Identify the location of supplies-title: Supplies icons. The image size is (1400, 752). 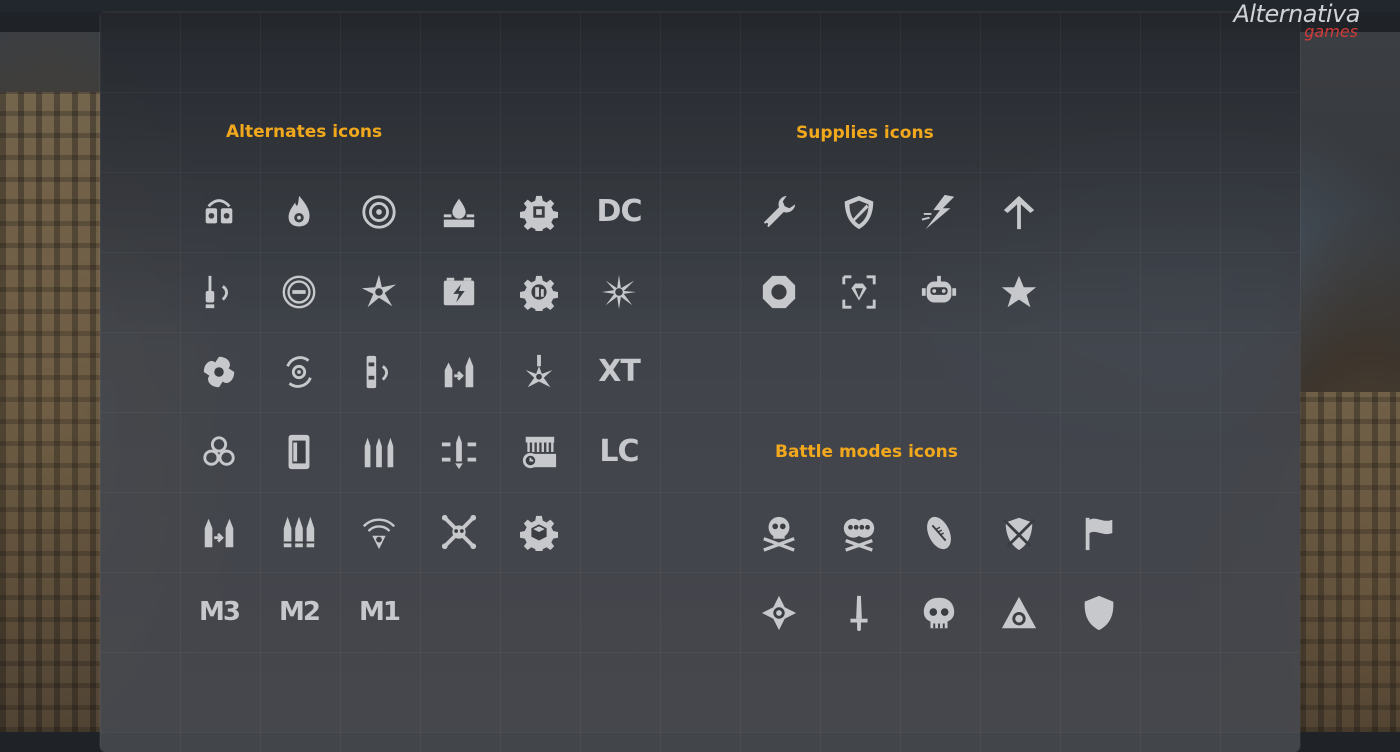
(865, 133).